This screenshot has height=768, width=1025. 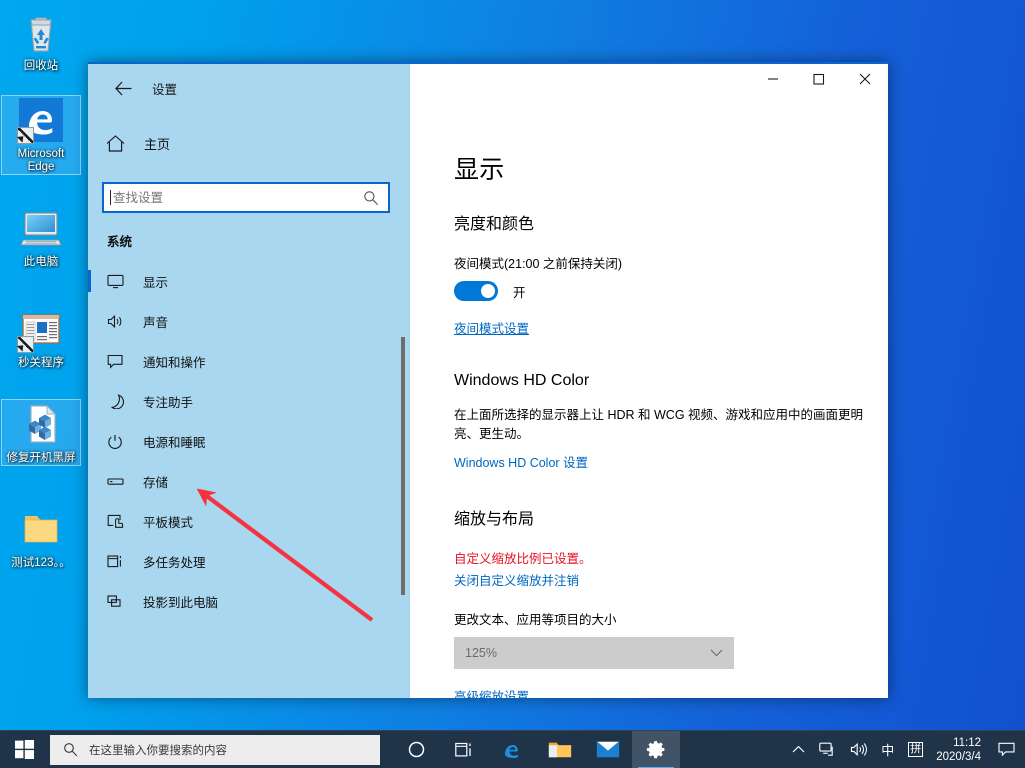 I want to click on tablet-icon, so click(x=118, y=521).